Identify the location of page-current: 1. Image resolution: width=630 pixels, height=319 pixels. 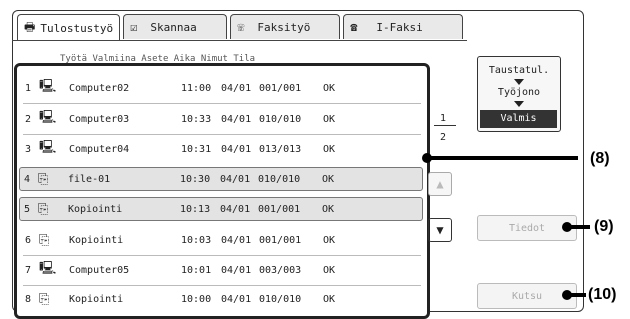
(443, 118).